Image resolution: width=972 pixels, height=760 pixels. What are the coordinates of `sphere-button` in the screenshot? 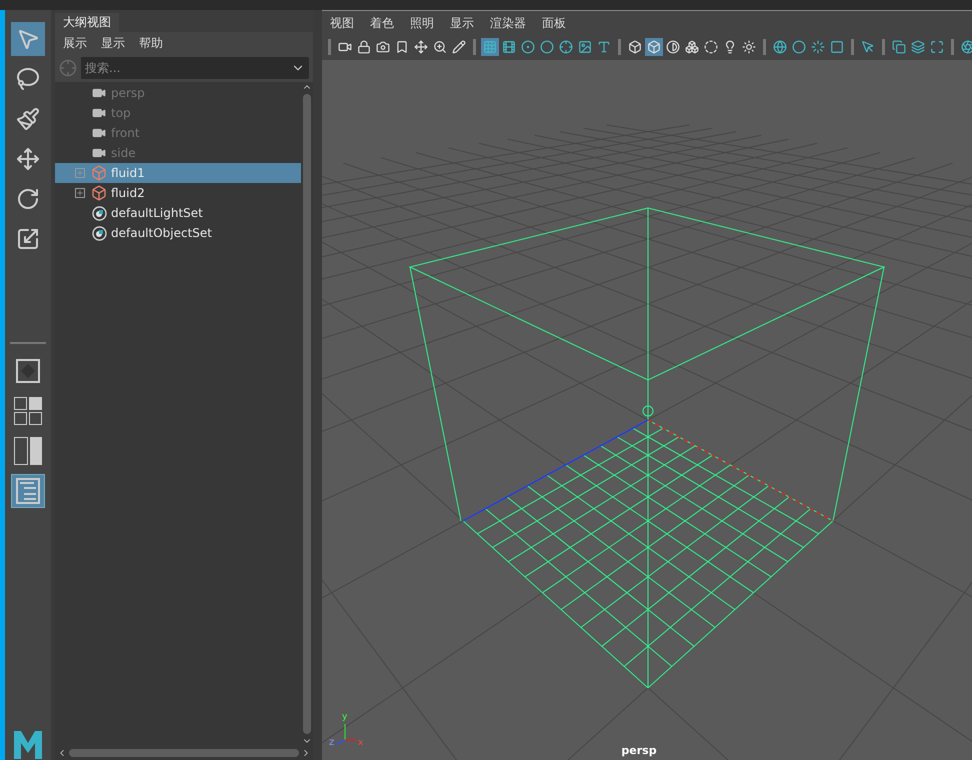 It's located at (780, 47).